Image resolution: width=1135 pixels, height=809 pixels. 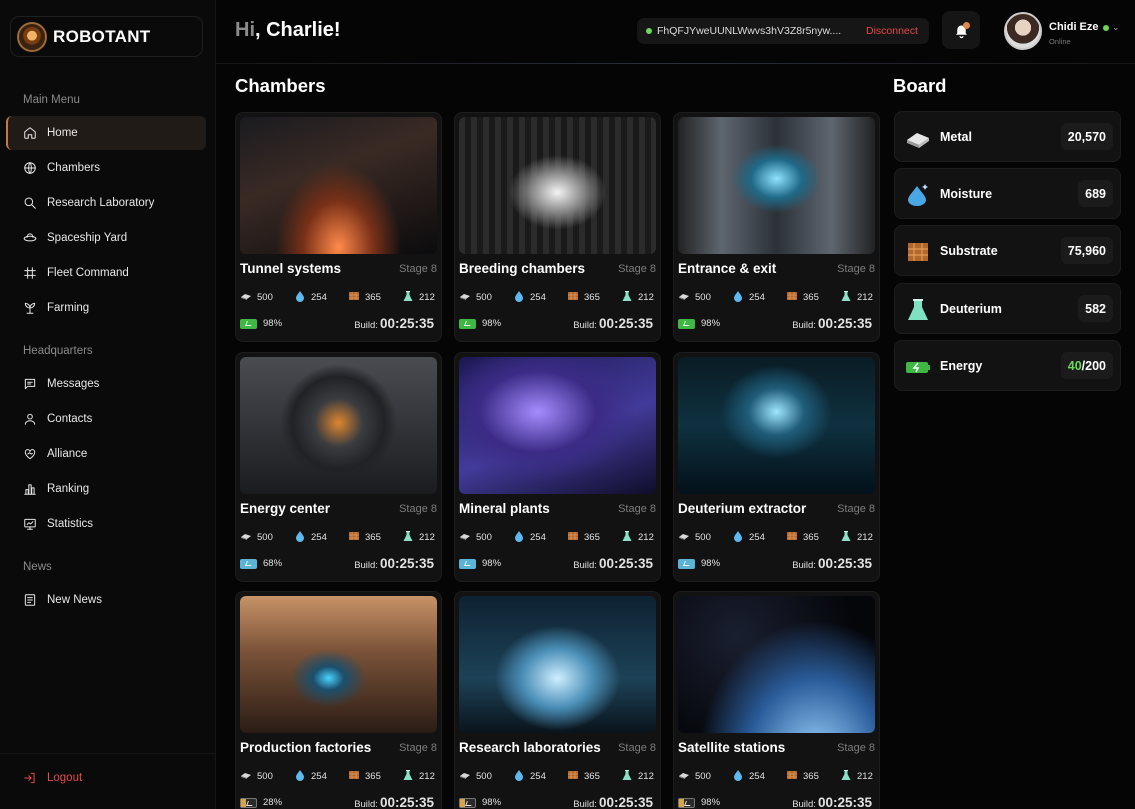 I want to click on fleet-icon, so click(x=30, y=273).